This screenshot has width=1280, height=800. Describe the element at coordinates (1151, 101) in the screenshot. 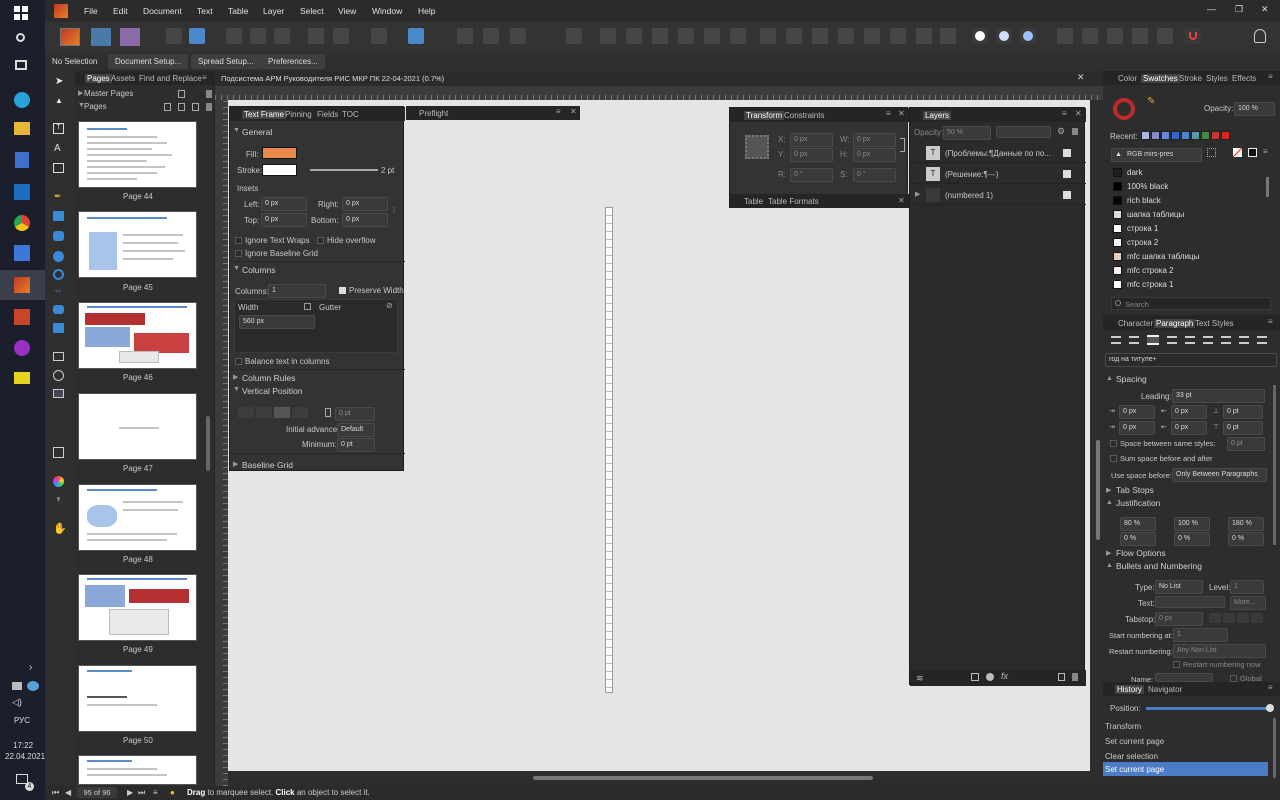

I see `eyedropper-icon: ✎` at that location.